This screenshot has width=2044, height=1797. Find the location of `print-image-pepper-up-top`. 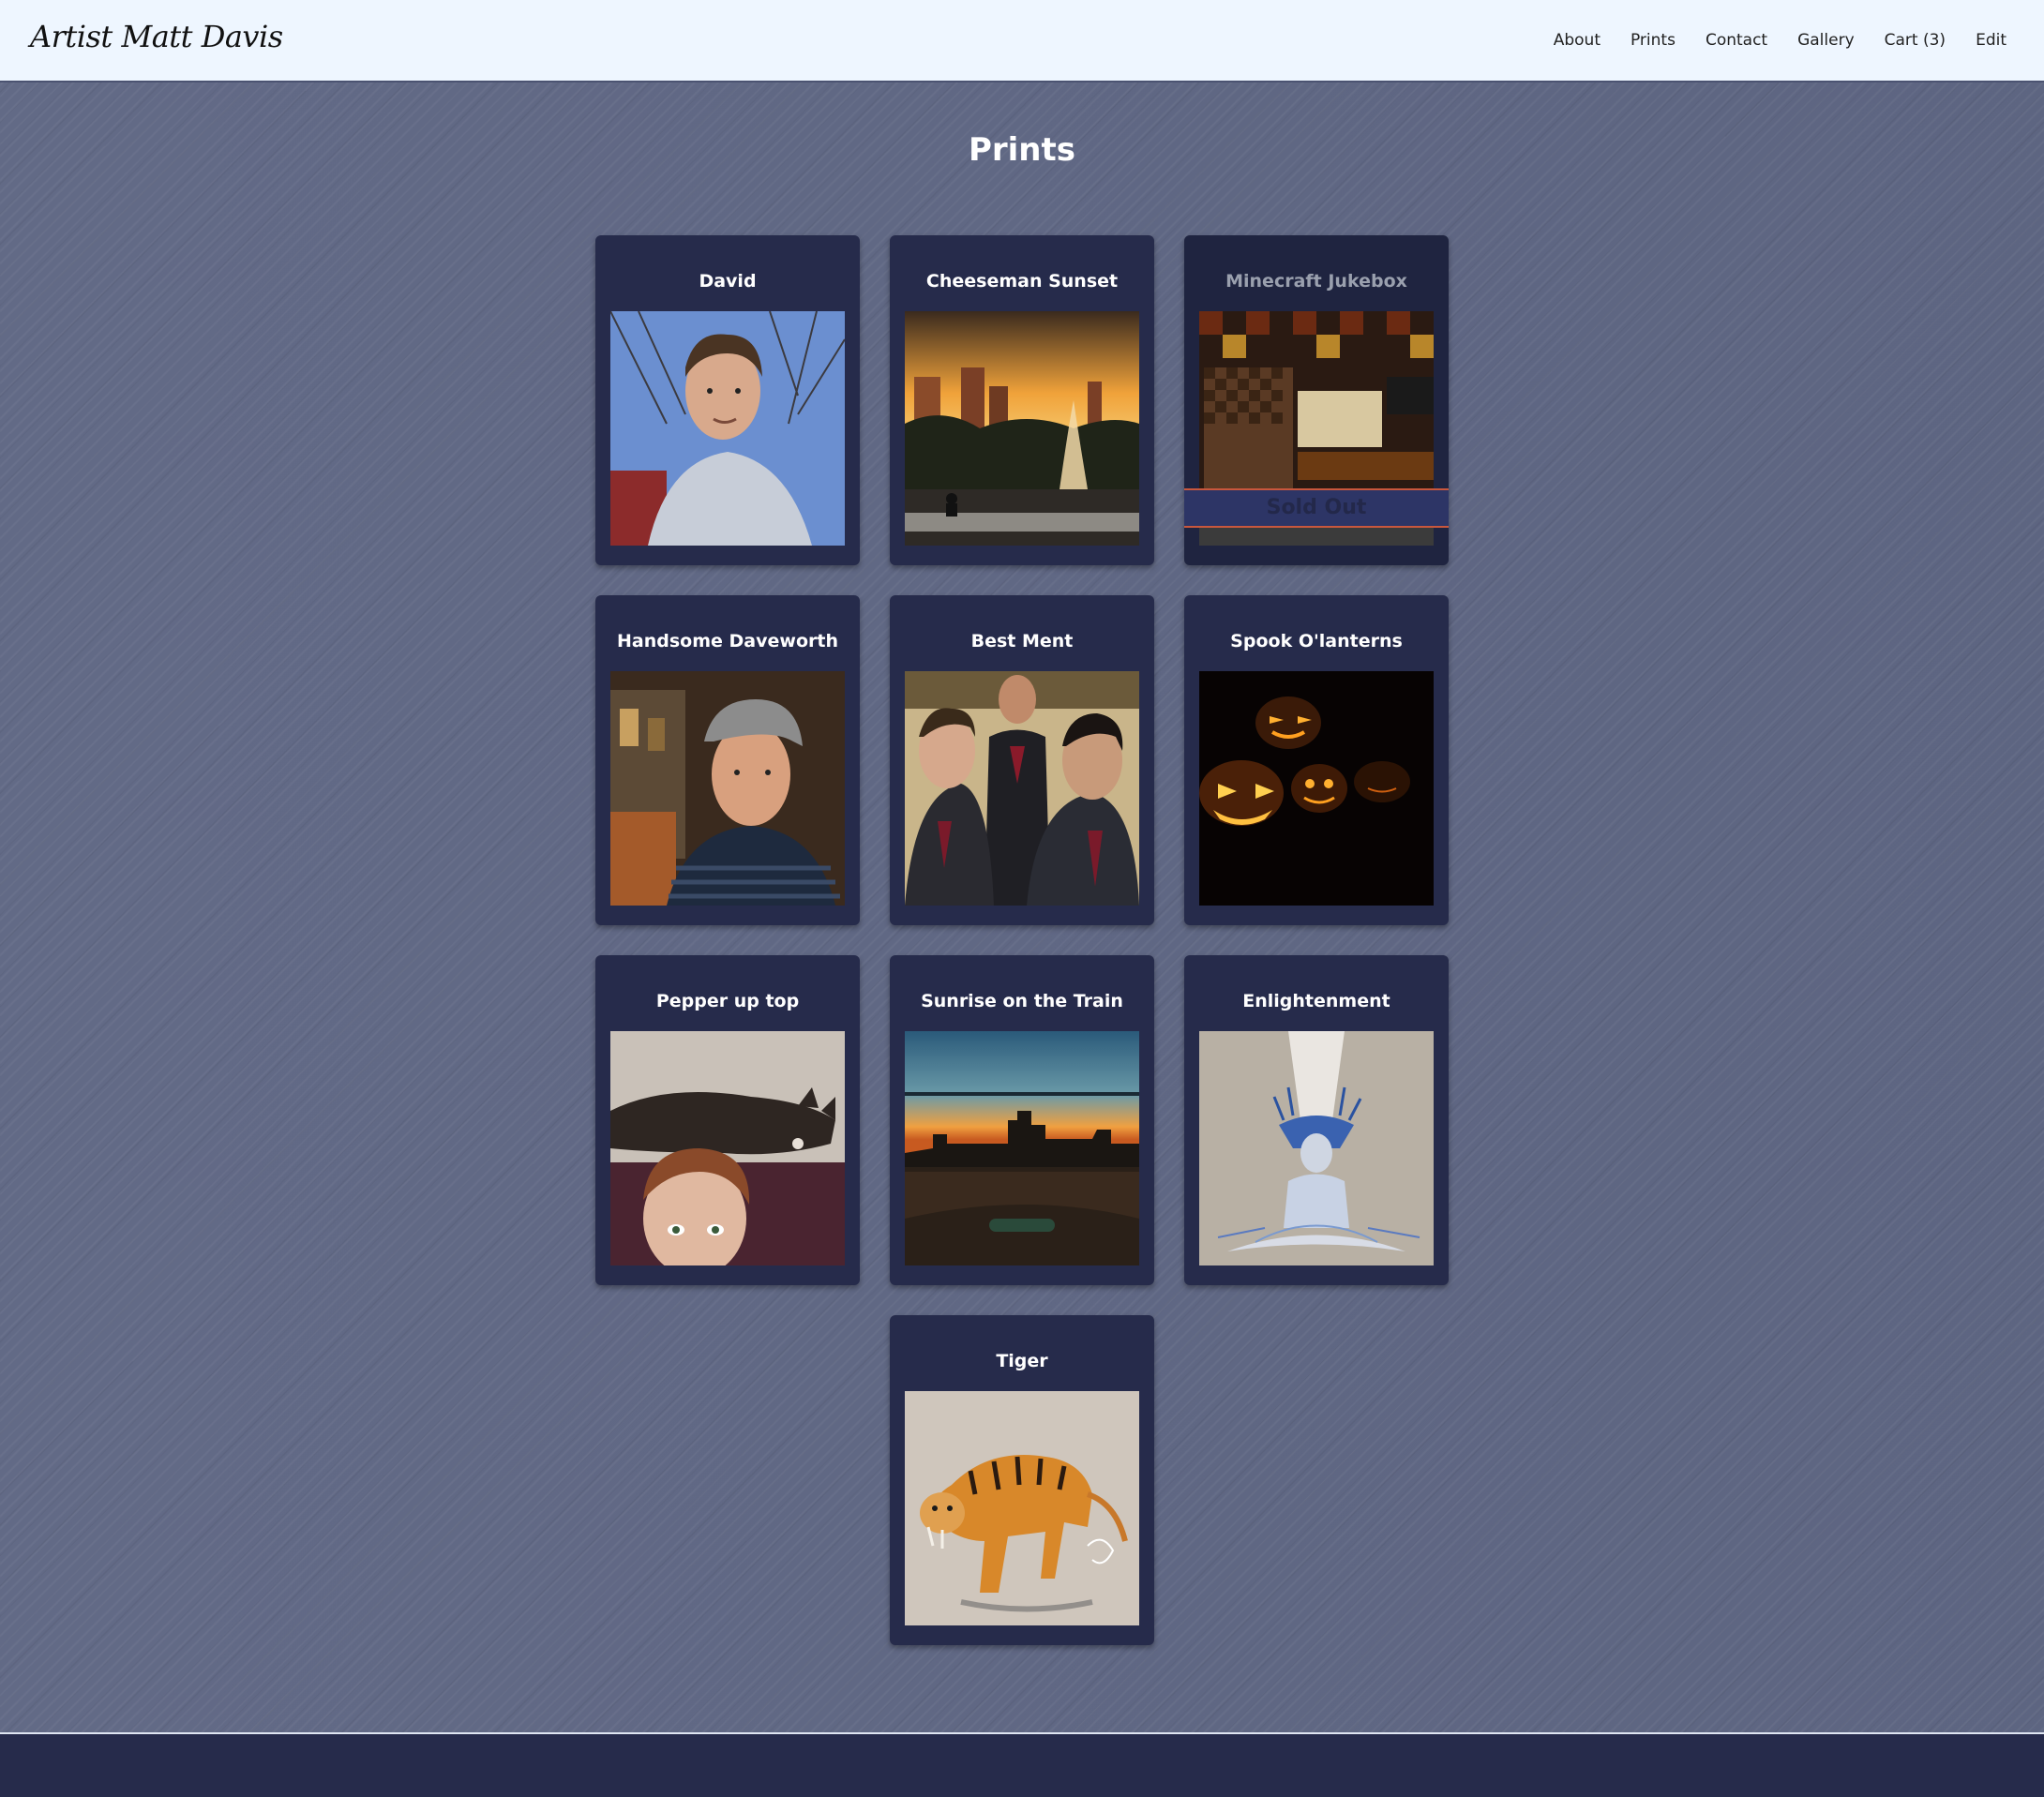

print-image-pepper-up-top is located at coordinates (728, 1148).